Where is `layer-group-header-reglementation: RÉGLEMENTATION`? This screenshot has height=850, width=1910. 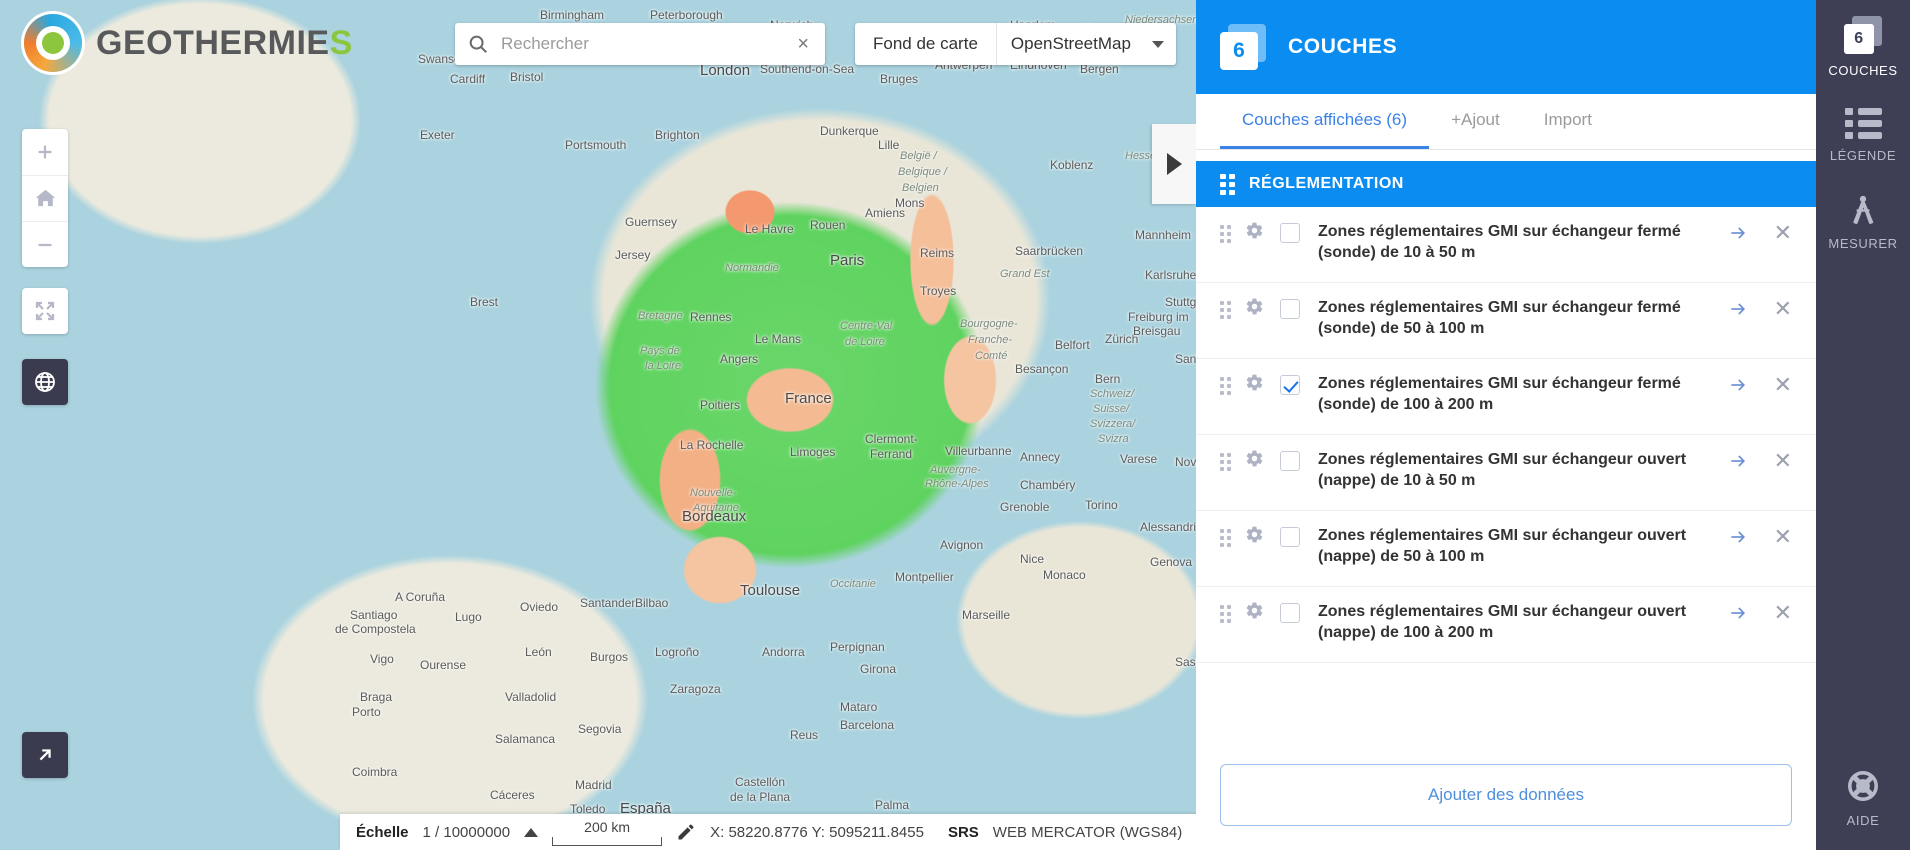
layer-group-header-reglementation: RÉGLEMENTATION is located at coordinates (1506, 184).